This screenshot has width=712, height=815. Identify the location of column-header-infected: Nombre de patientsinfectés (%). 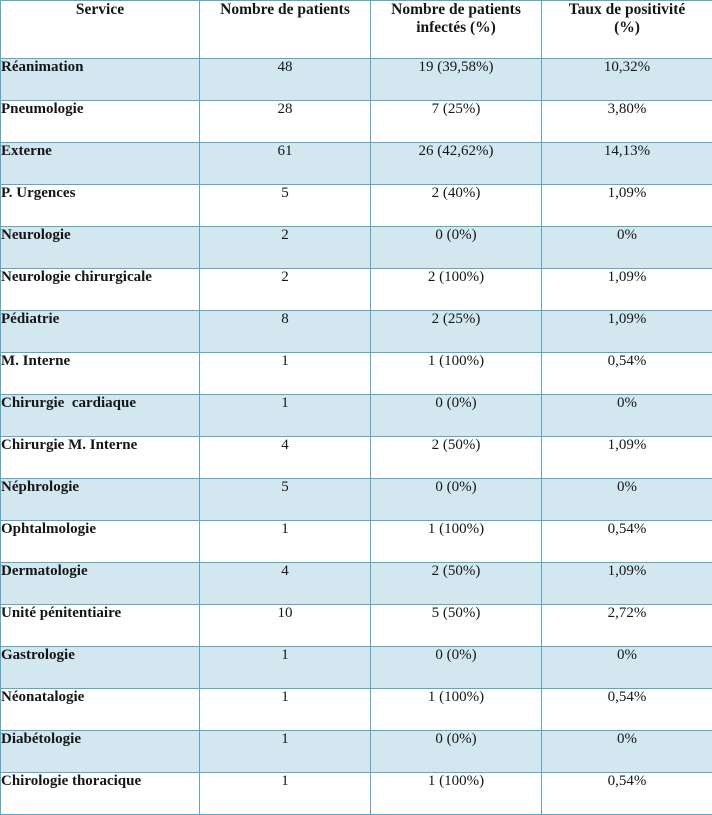
(456, 30).